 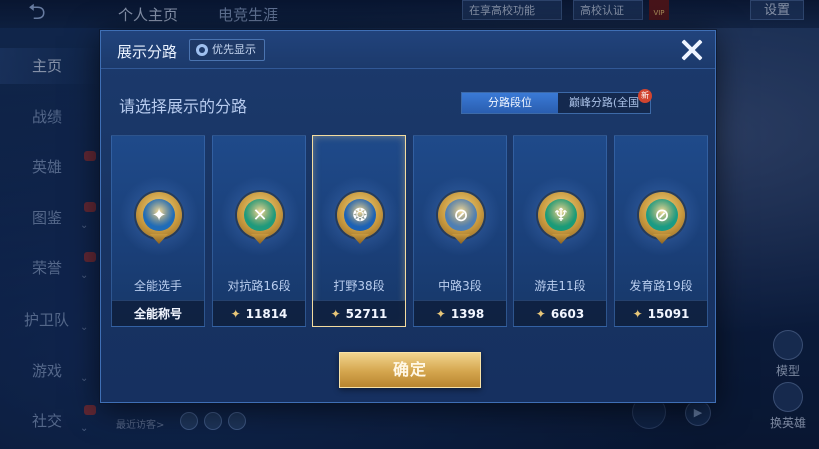 I want to click on section-title: 请选择展示的分路, so click(x=183, y=106).